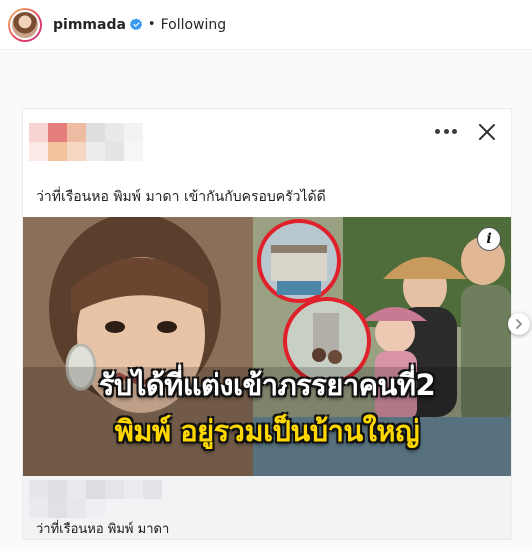 Image resolution: width=532 pixels, height=549 pixels. I want to click on card-footer: ว่าที่เรือนหอ พิมพ์ มาดา, so click(267, 507).